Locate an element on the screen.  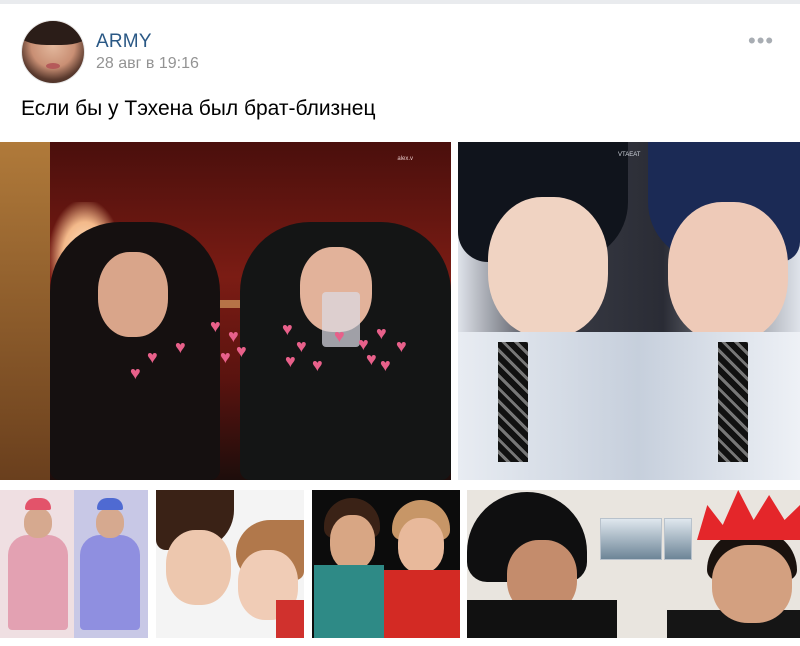
person-left-sweater is located at coordinates (38, 582).